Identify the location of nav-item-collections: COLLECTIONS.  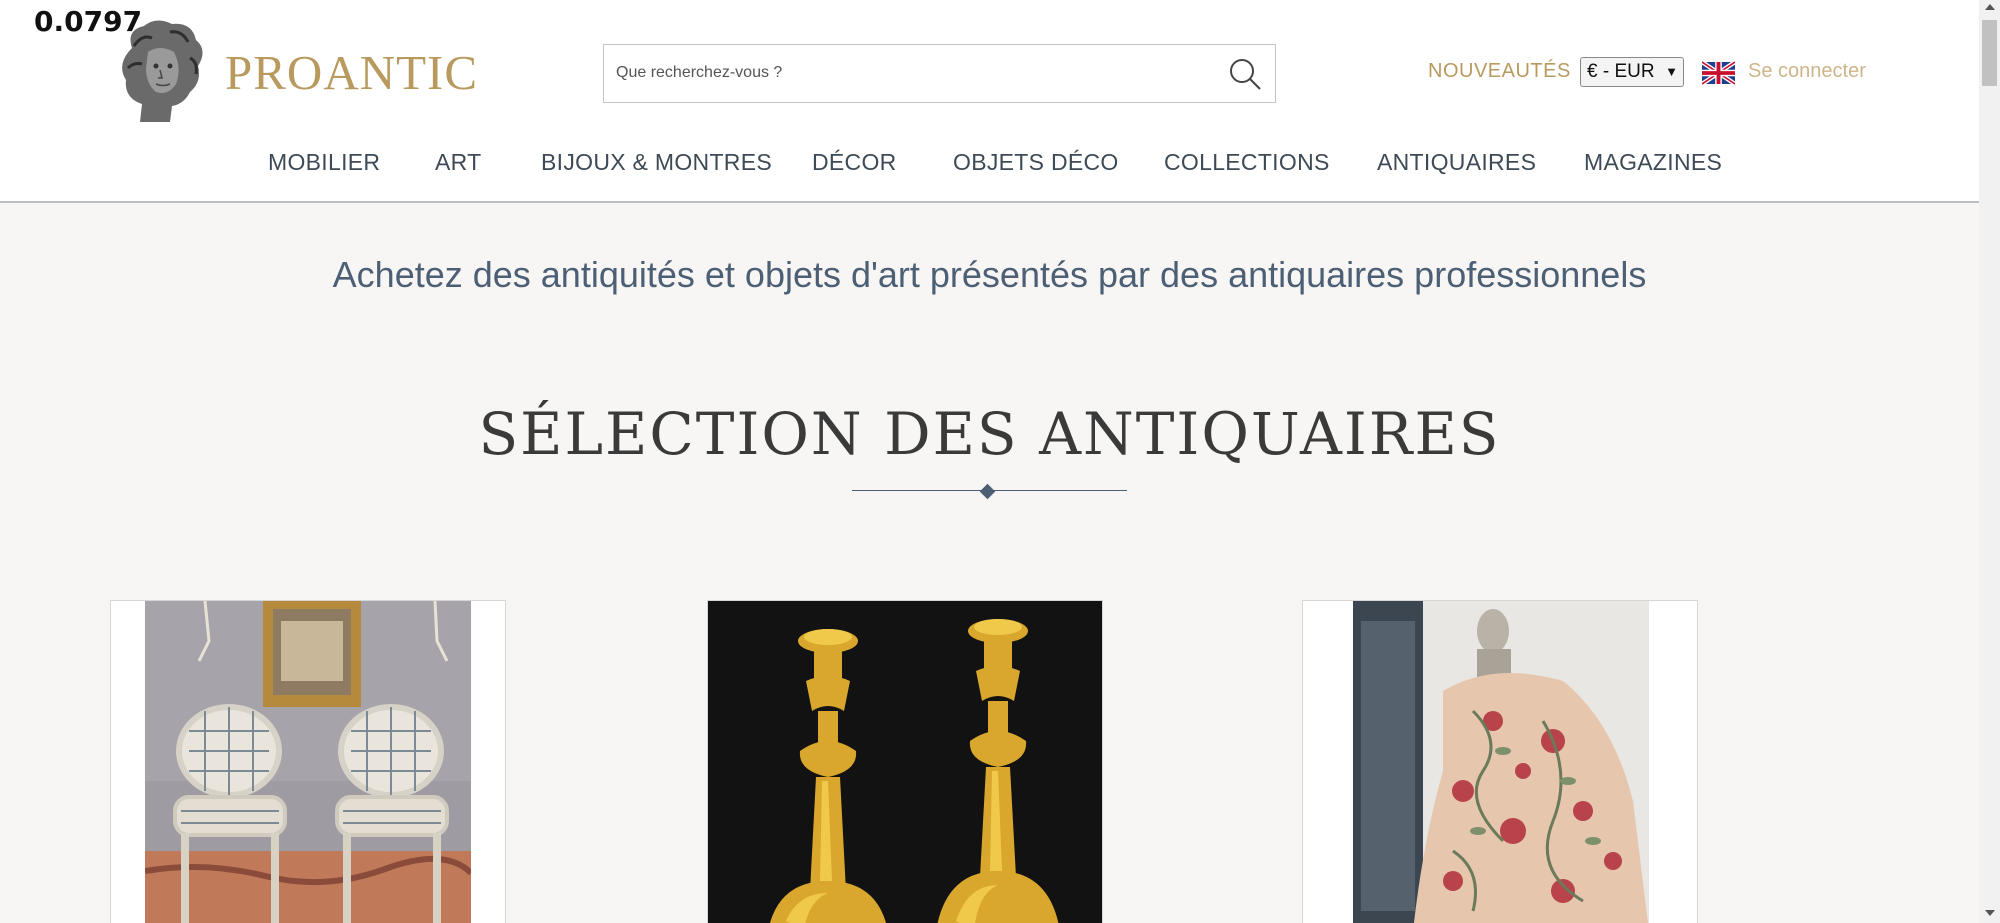
(1247, 162).